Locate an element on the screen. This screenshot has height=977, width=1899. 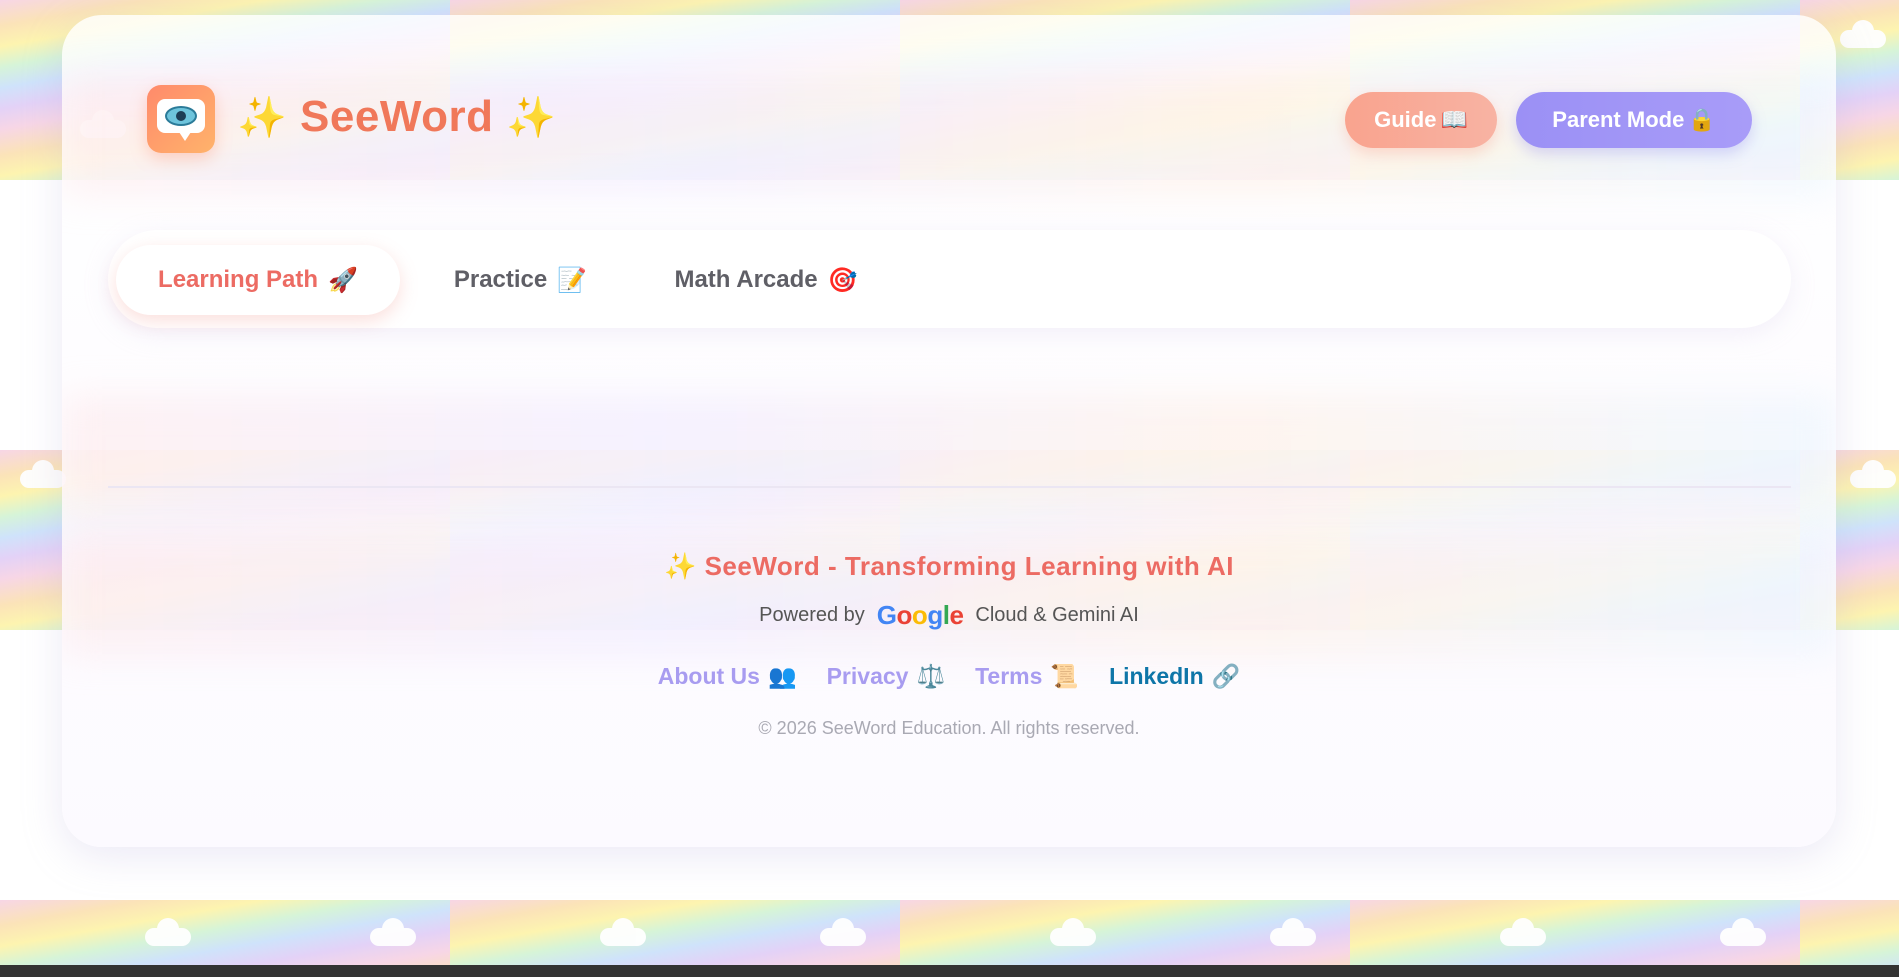
tab-bar: Learning Path 🚀 Practice 📝 Math Arcade 🎯 is located at coordinates (949, 279).